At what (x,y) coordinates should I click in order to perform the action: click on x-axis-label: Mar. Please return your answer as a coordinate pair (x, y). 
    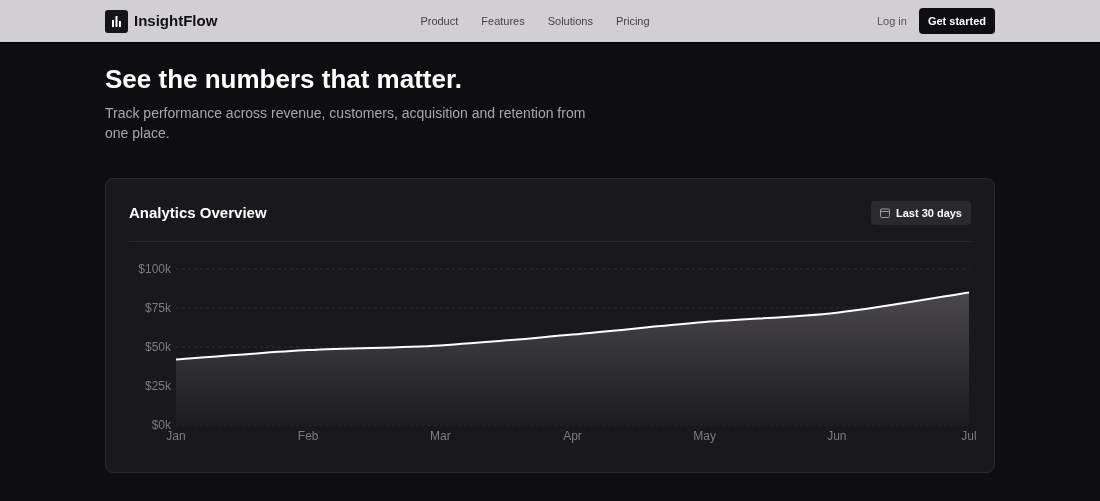
    Looking at the image, I should click on (440, 436).